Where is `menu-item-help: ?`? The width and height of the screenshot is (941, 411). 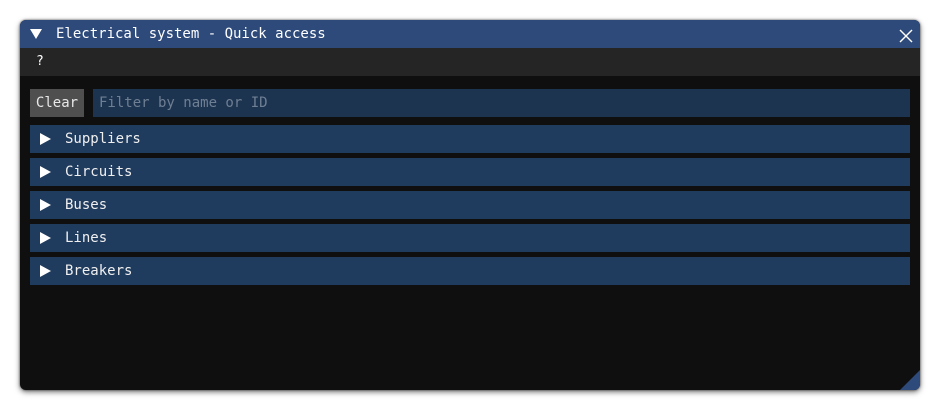 menu-item-help: ? is located at coordinates (40, 62).